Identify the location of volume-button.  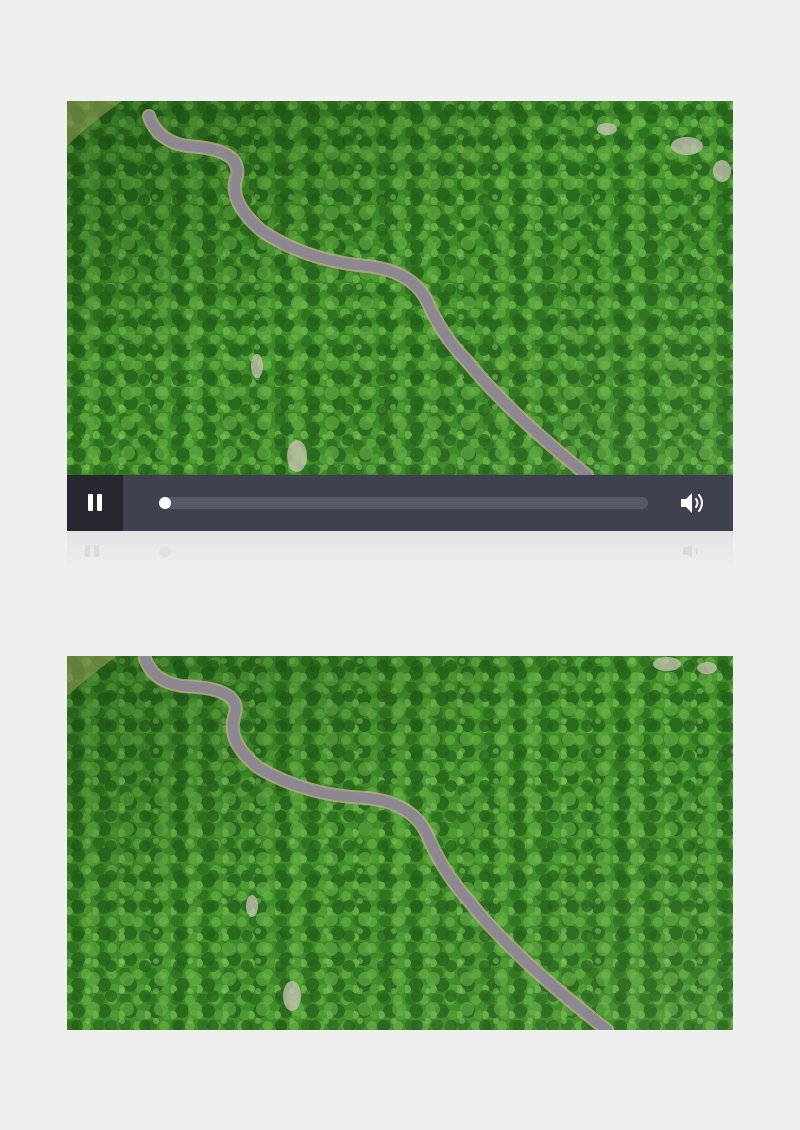
(693, 503).